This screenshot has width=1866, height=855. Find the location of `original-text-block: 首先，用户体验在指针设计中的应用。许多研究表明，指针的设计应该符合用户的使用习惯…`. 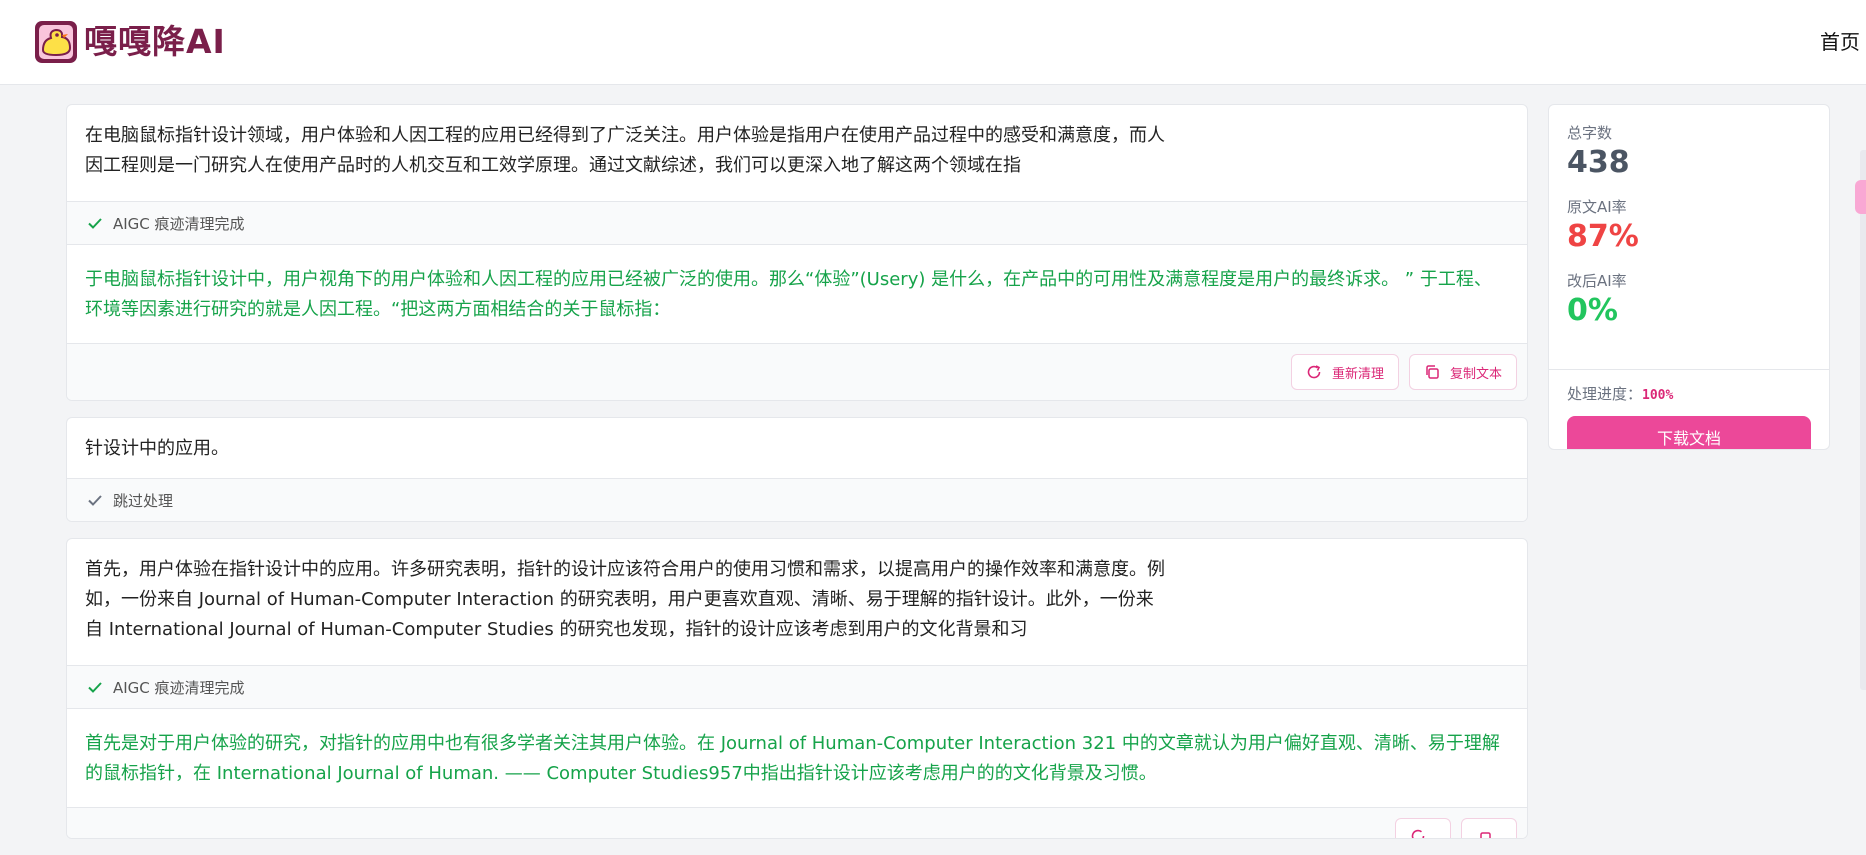

original-text-block: 首先，用户体验在指针设计中的应用。许多研究表明，指针的设计应该符合用户的使用习惯… is located at coordinates (797, 602).